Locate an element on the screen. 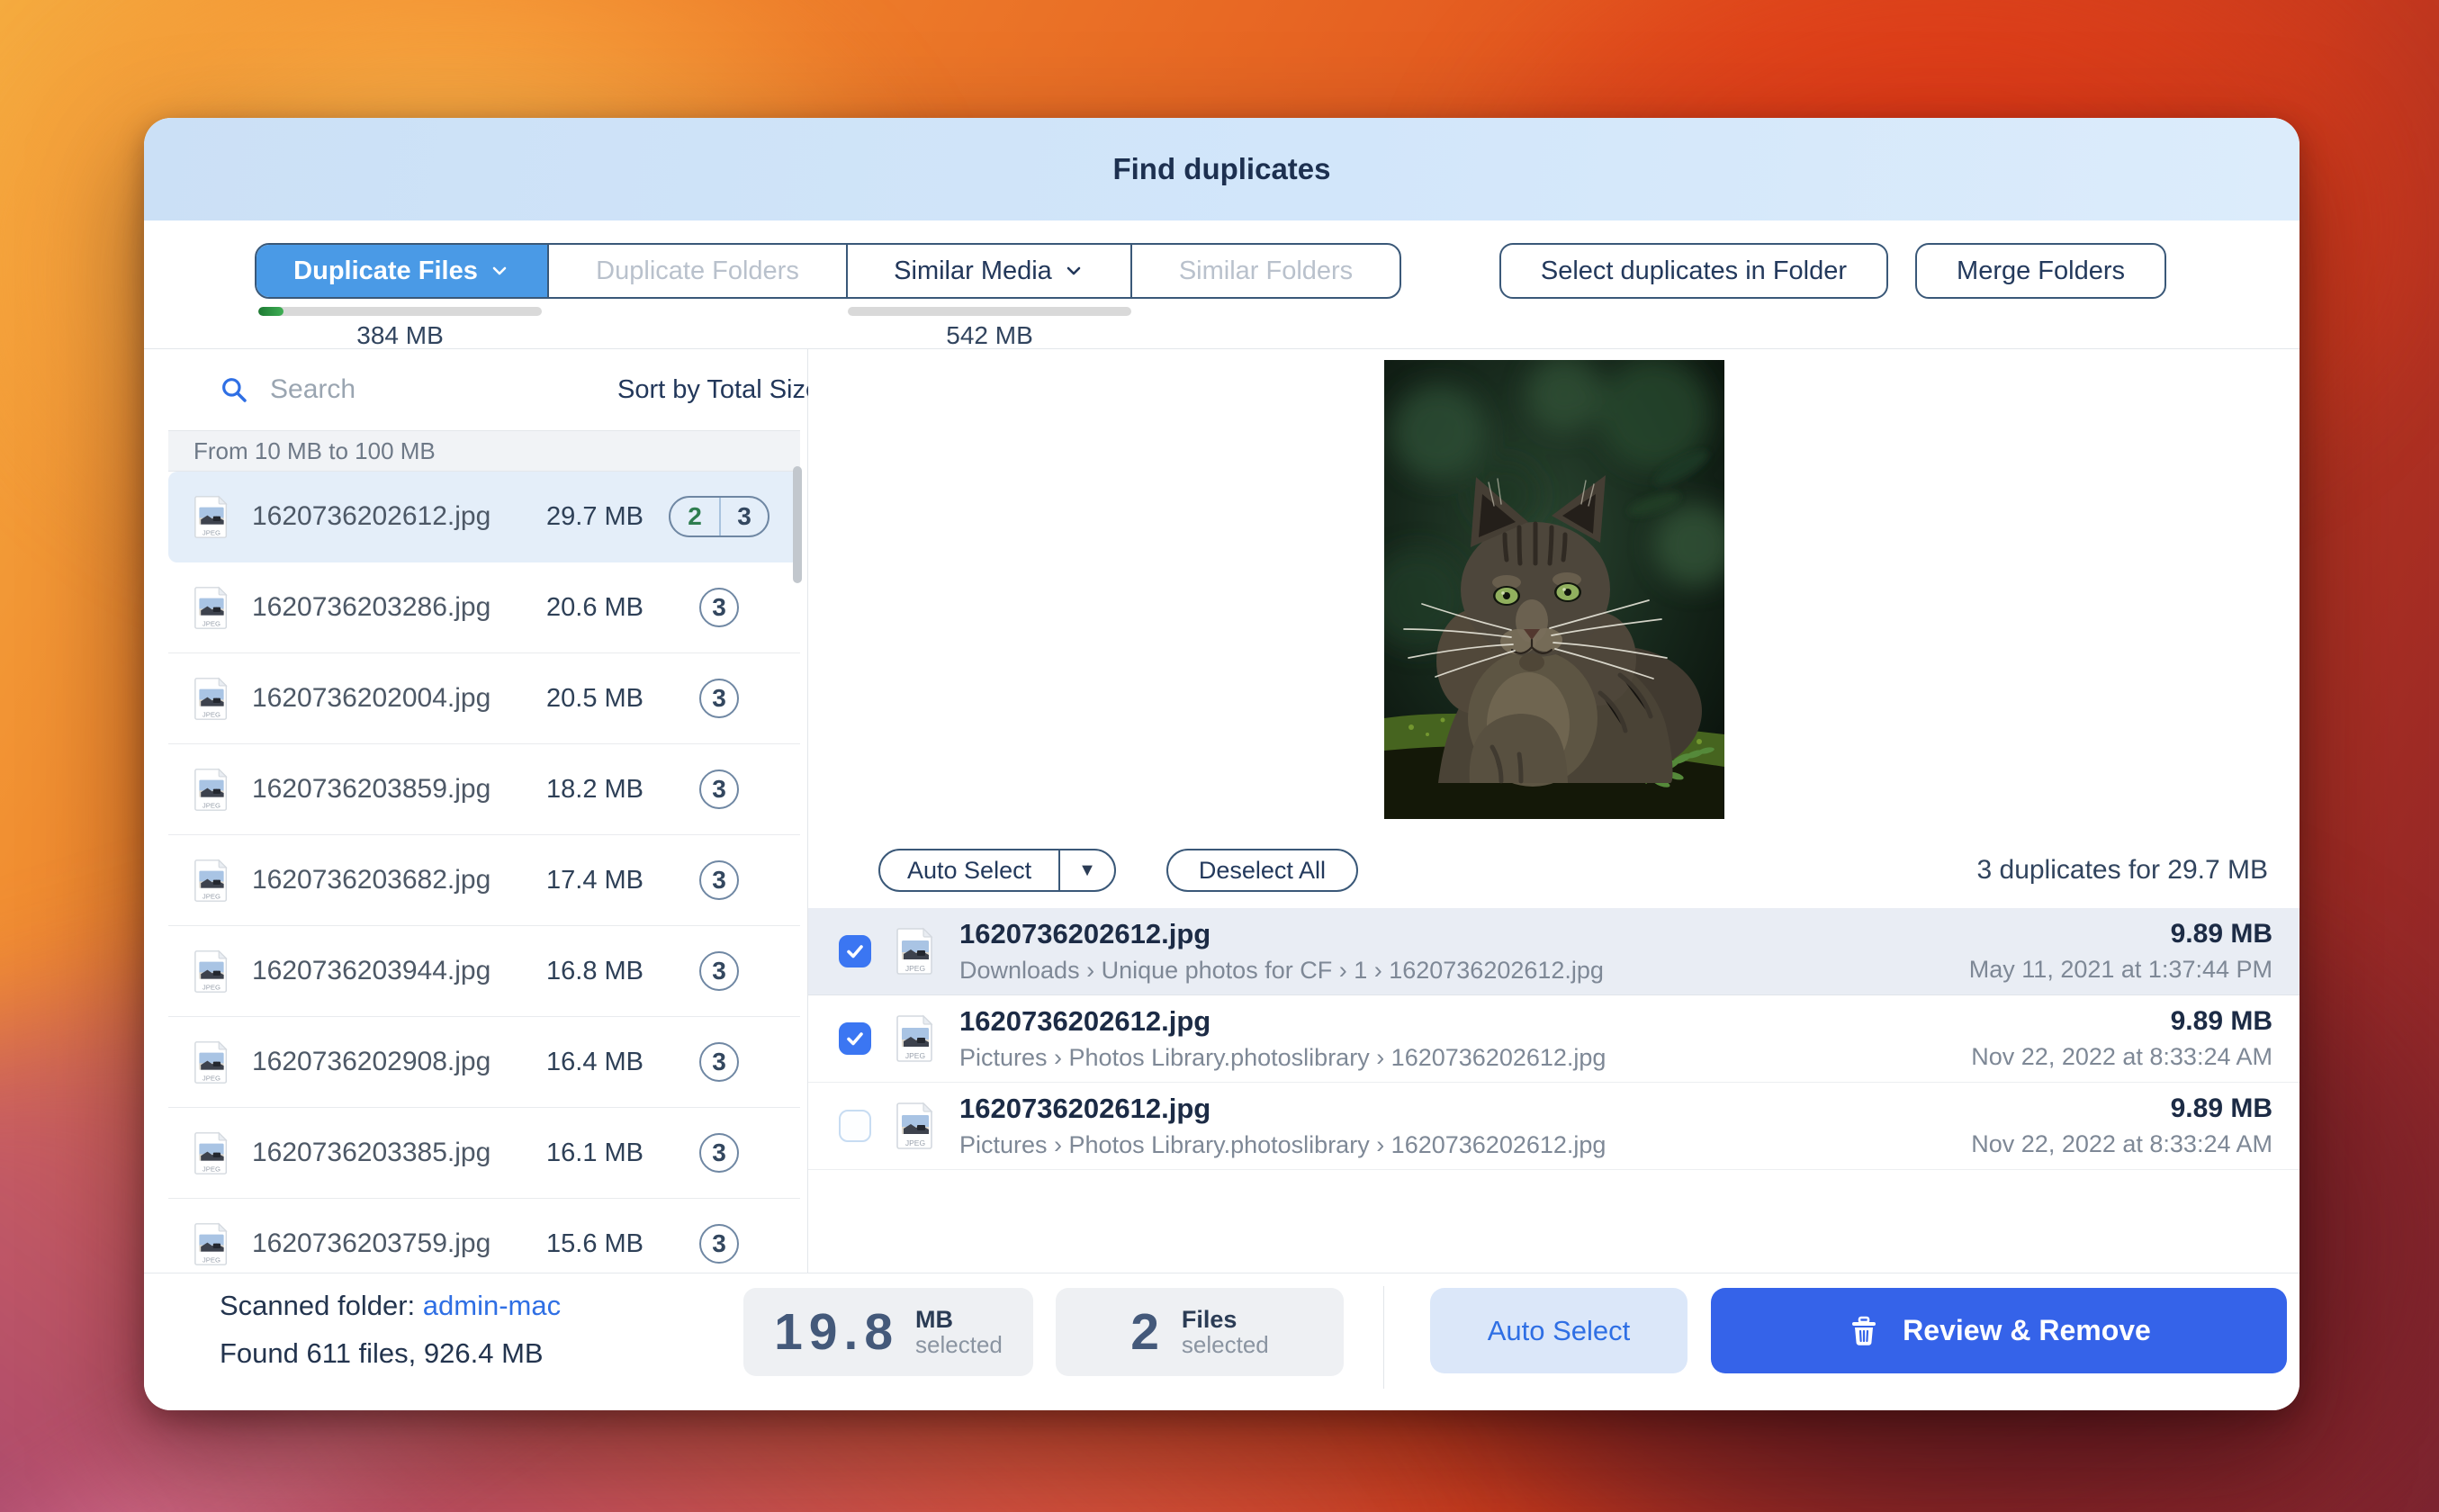  mb-selected-stat: 19.8 MB selected is located at coordinates (888, 1332).